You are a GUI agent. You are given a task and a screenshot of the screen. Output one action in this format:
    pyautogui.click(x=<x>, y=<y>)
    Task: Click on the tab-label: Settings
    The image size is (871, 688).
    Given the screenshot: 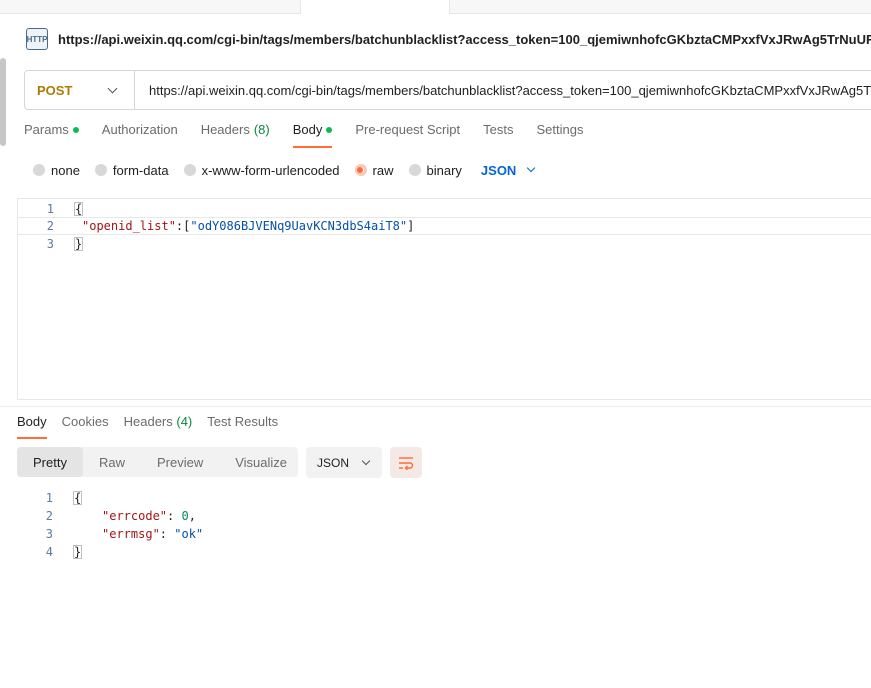 What is the action you would take?
    pyautogui.click(x=560, y=129)
    